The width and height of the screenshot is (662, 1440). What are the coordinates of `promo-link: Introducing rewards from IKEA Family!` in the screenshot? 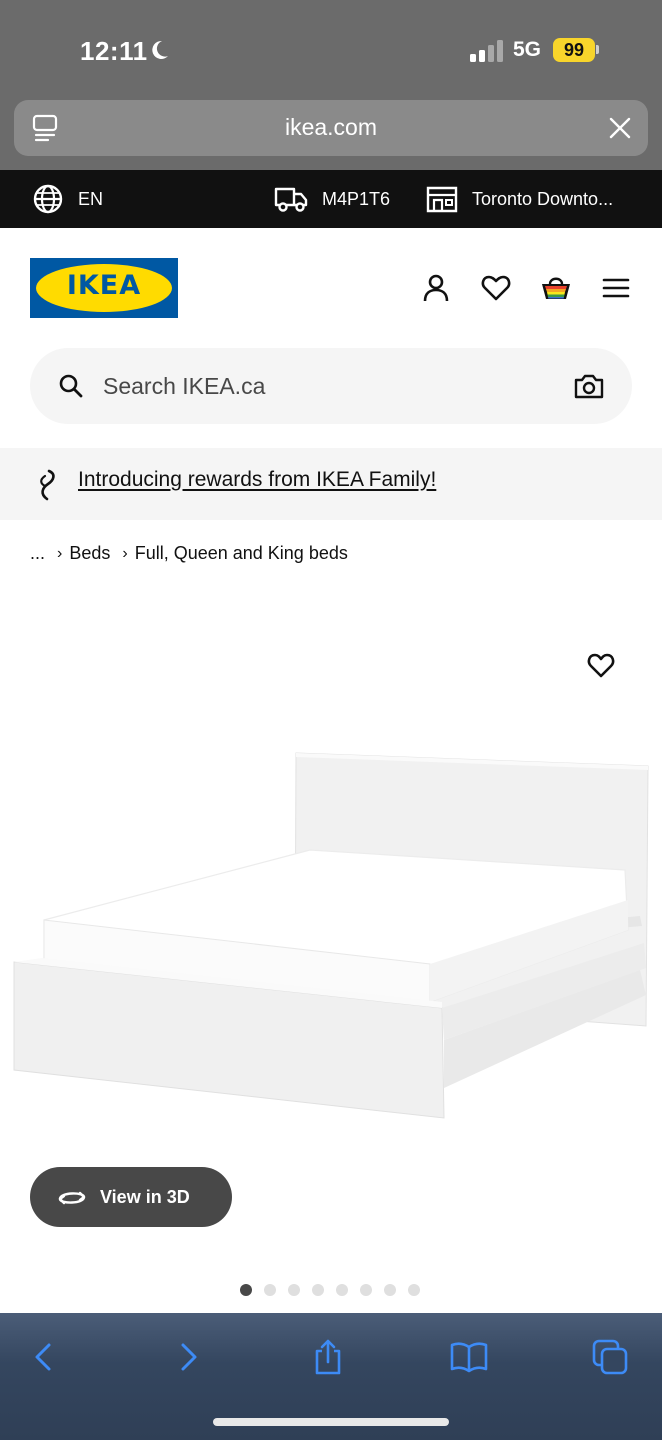 It's located at (257, 480).